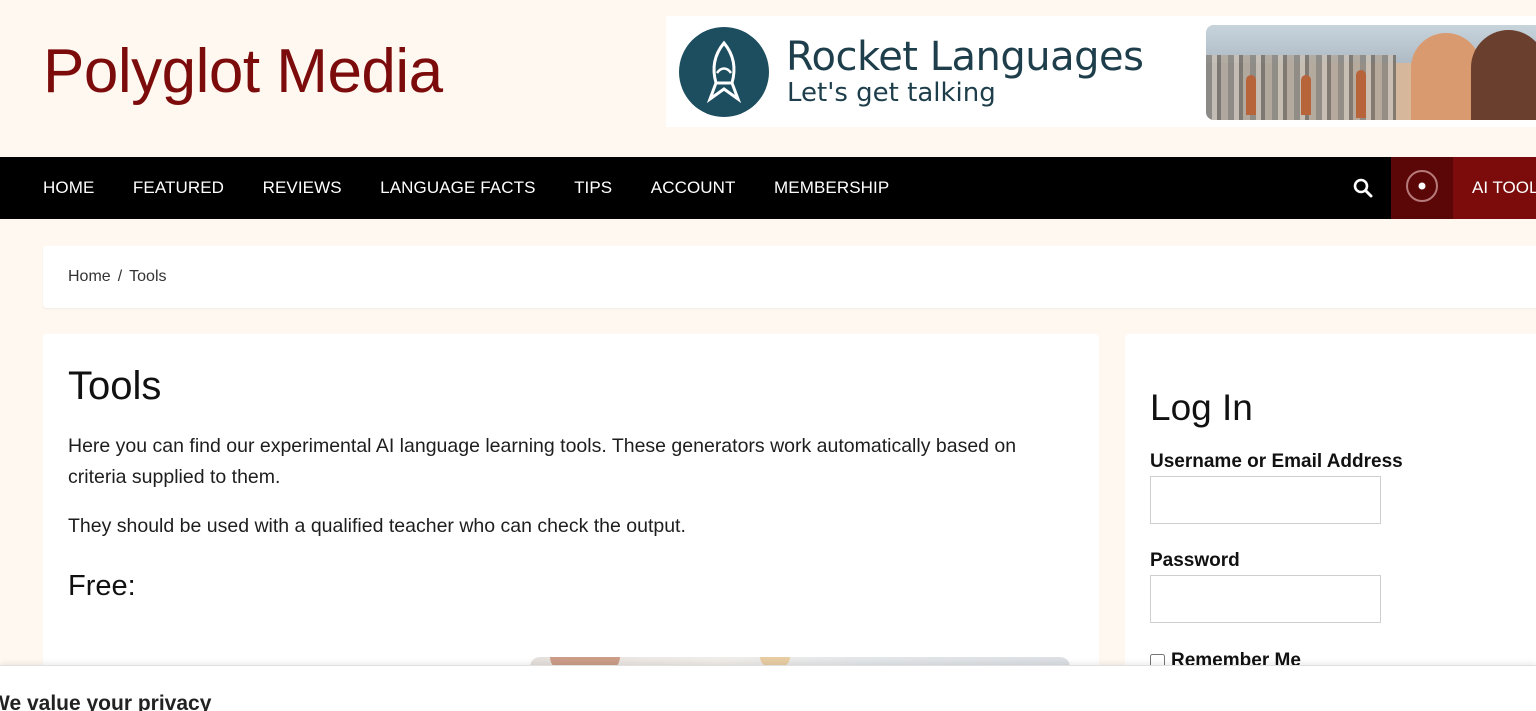 The image size is (1536, 711). Describe the element at coordinates (1201, 407) in the screenshot. I see `login-title: Log In` at that location.